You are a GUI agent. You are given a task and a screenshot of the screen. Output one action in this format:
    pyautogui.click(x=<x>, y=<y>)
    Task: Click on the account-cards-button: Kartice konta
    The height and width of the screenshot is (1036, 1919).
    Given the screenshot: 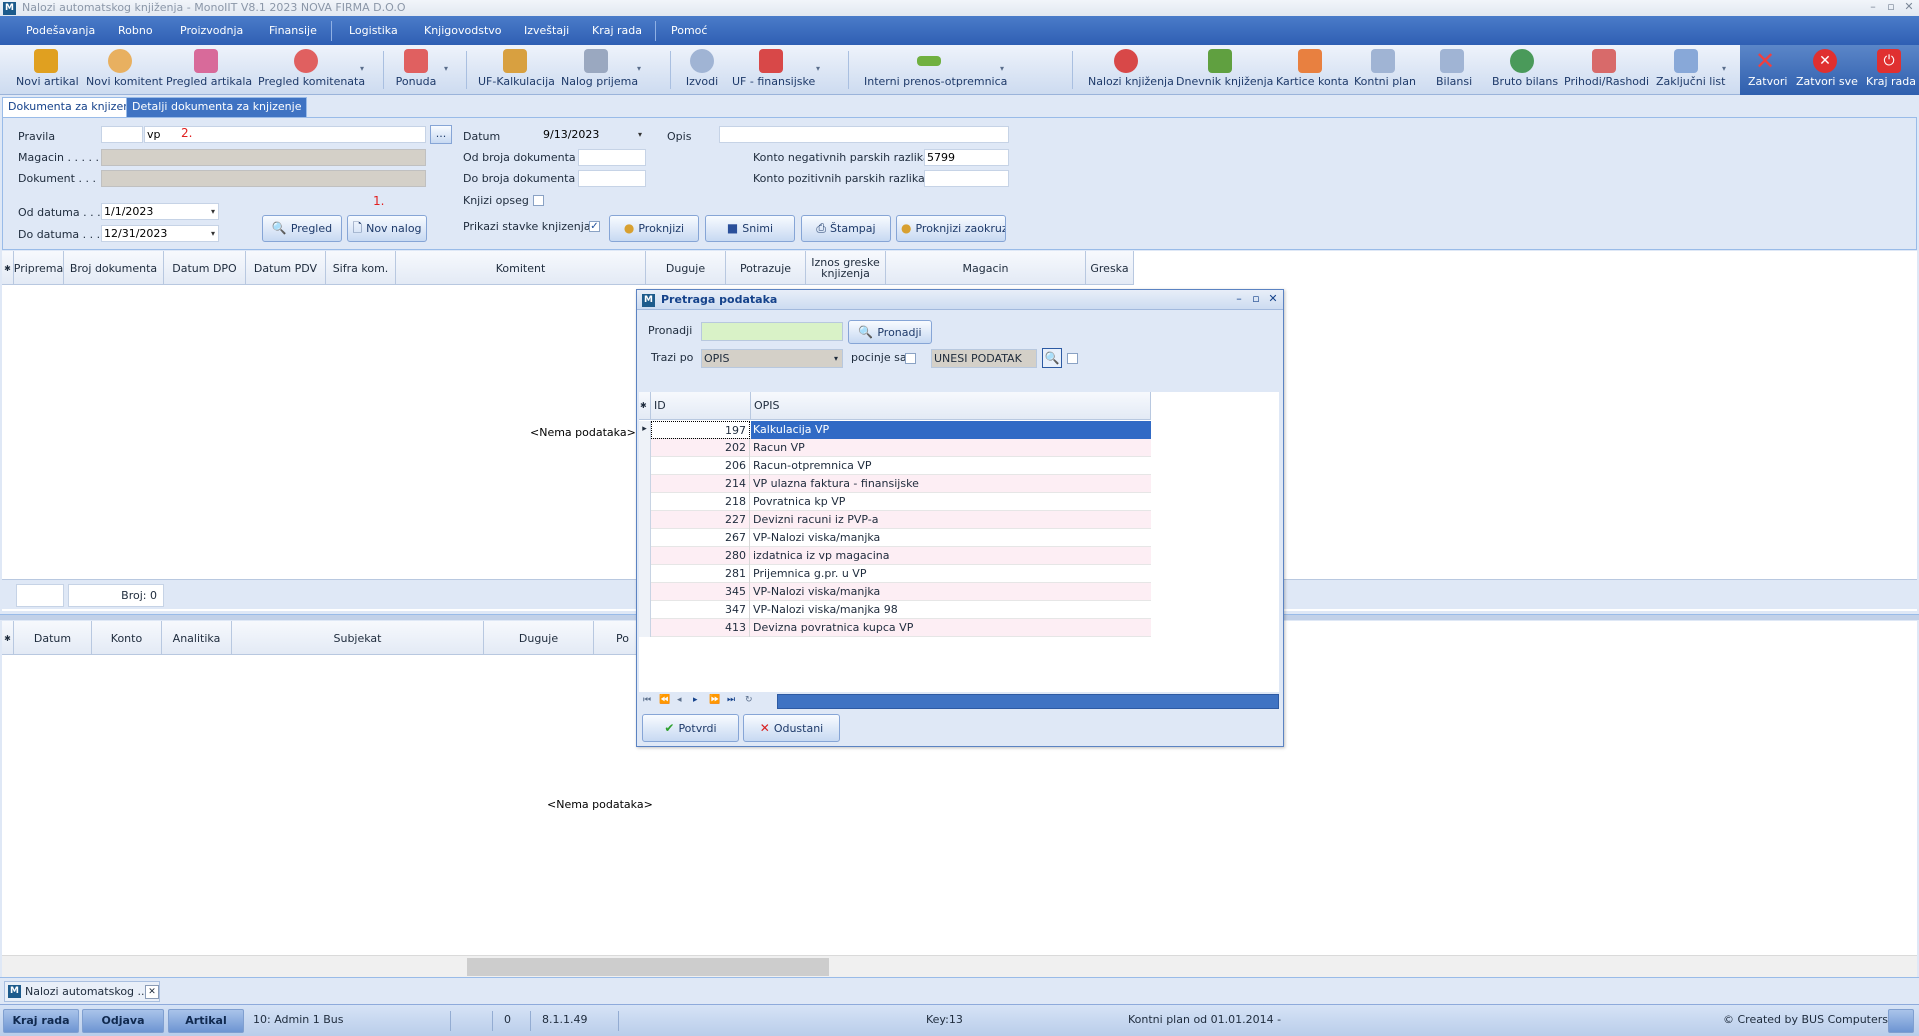 What is the action you would take?
    pyautogui.click(x=1312, y=70)
    